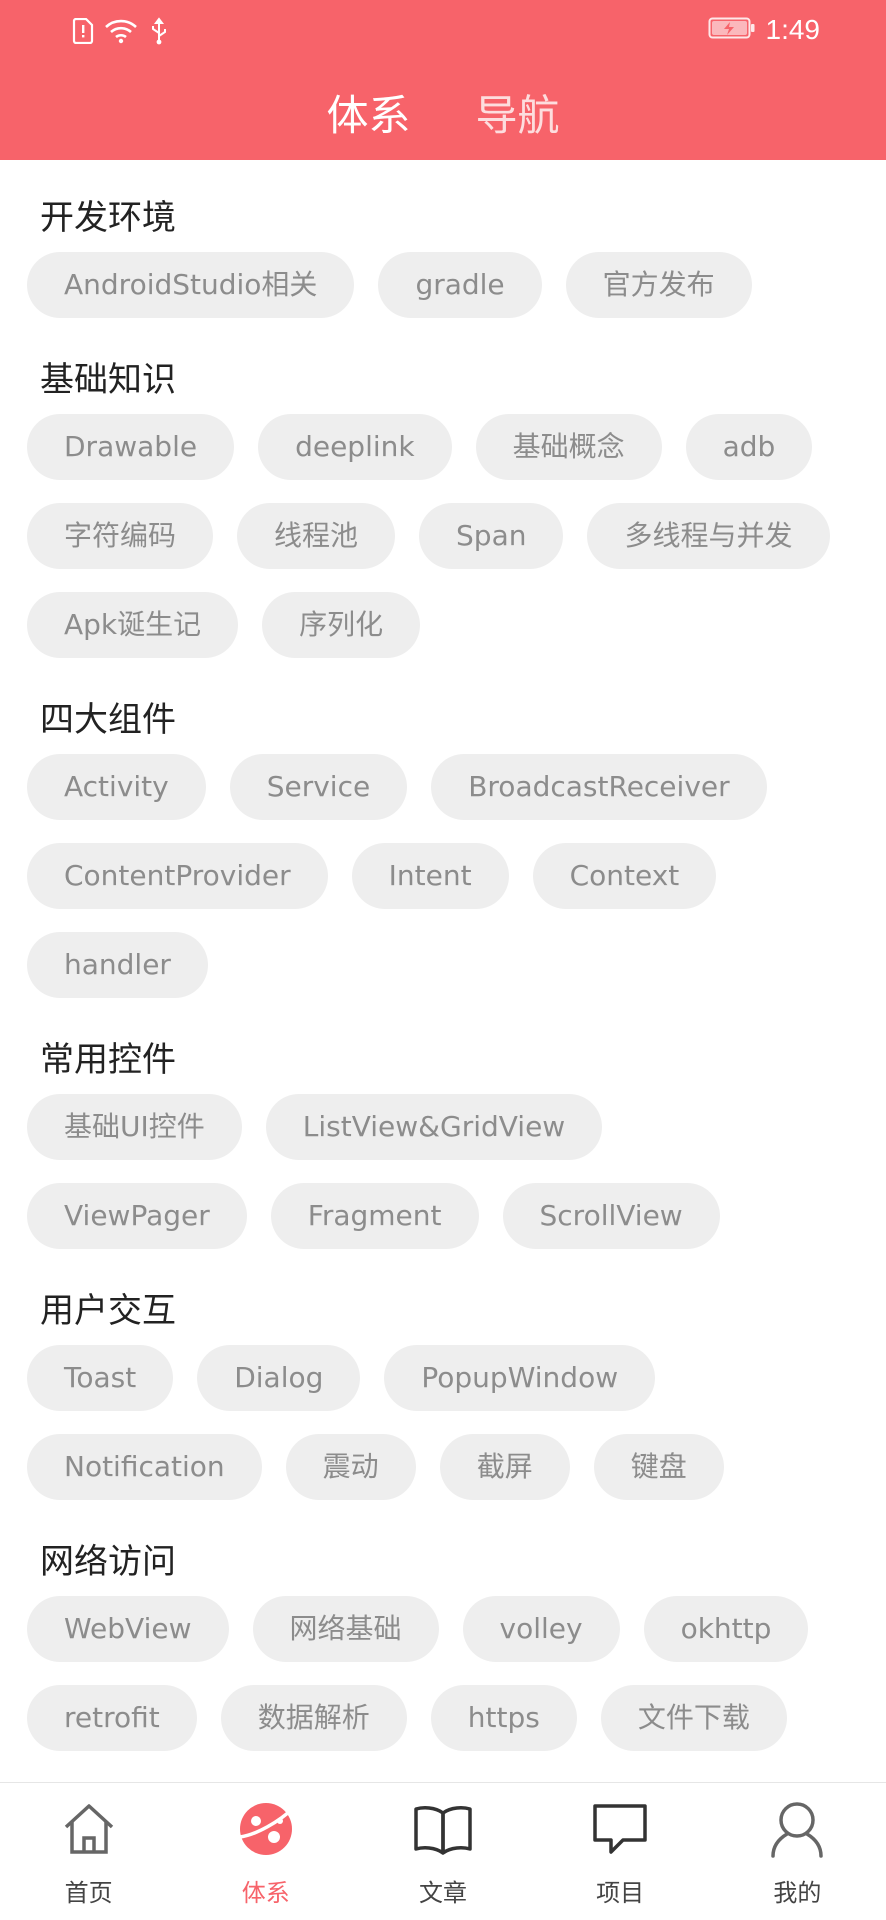 The height and width of the screenshot is (1920, 886). Describe the element at coordinates (112, 1718) in the screenshot. I see `tag-chip: retrofit` at that location.